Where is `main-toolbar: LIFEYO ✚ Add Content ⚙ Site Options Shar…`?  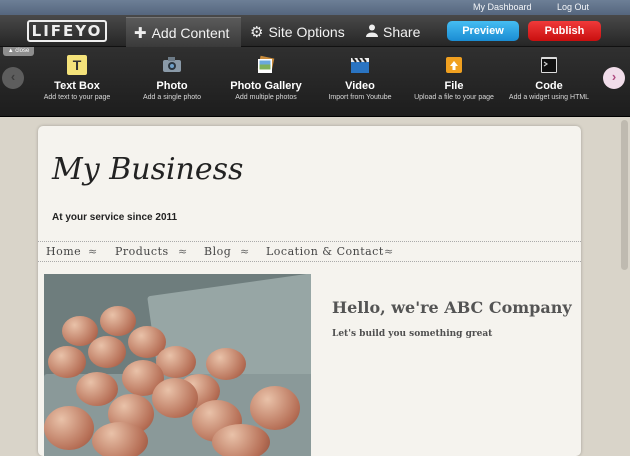
main-toolbar: LIFEYO ✚ Add Content ⚙ Site Options Shar… is located at coordinates (315, 31).